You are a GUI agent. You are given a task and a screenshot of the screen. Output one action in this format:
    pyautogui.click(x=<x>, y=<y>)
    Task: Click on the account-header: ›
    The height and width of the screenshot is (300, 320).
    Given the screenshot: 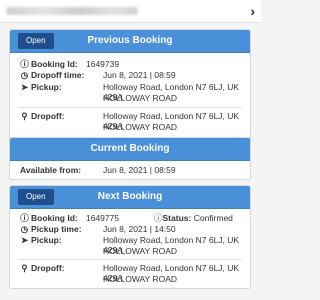 What is the action you would take?
    pyautogui.click(x=130, y=11)
    